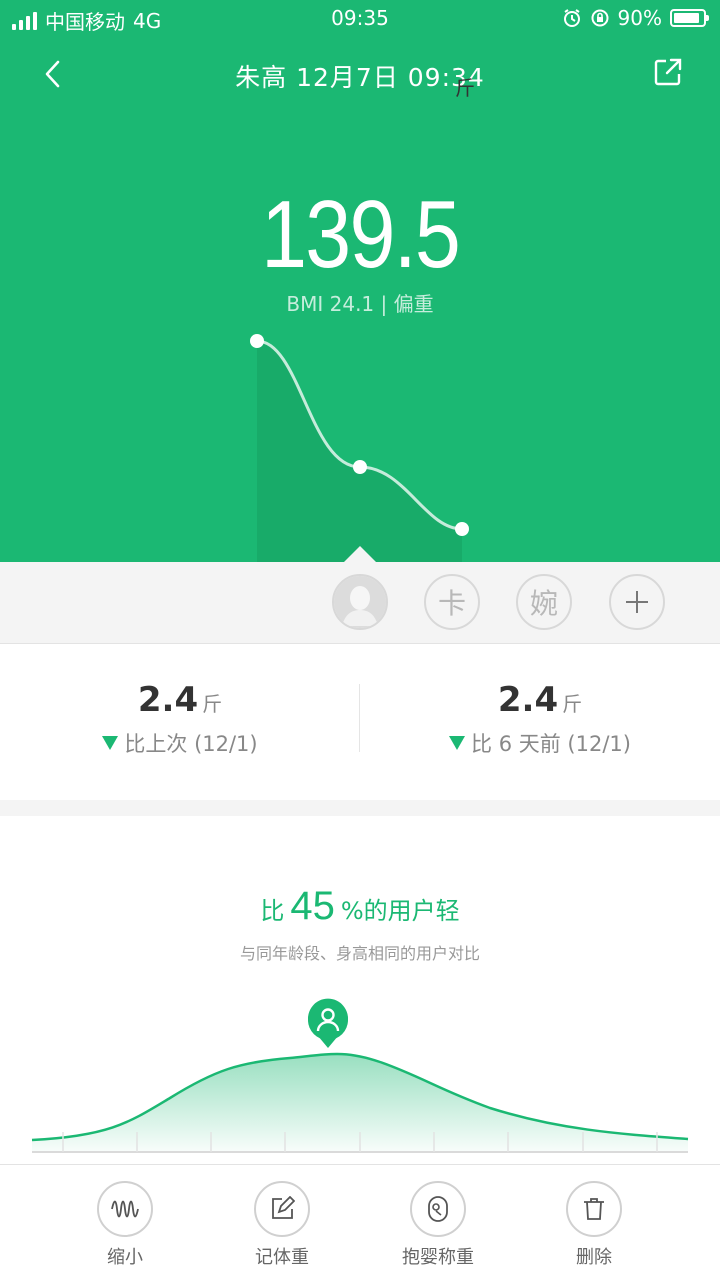 The width and height of the screenshot is (720, 1280). What do you see at coordinates (668, 72) in the screenshot?
I see `share-icon` at bounding box center [668, 72].